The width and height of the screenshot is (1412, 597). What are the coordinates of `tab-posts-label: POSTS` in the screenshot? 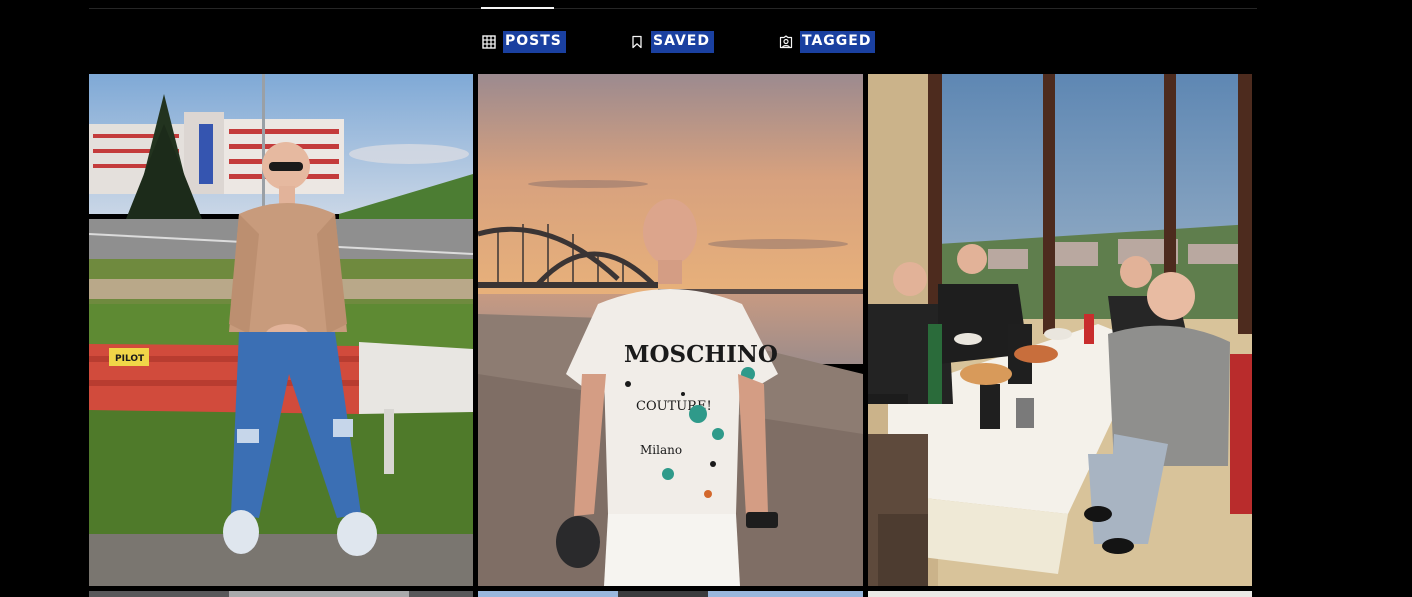 It's located at (534, 41).